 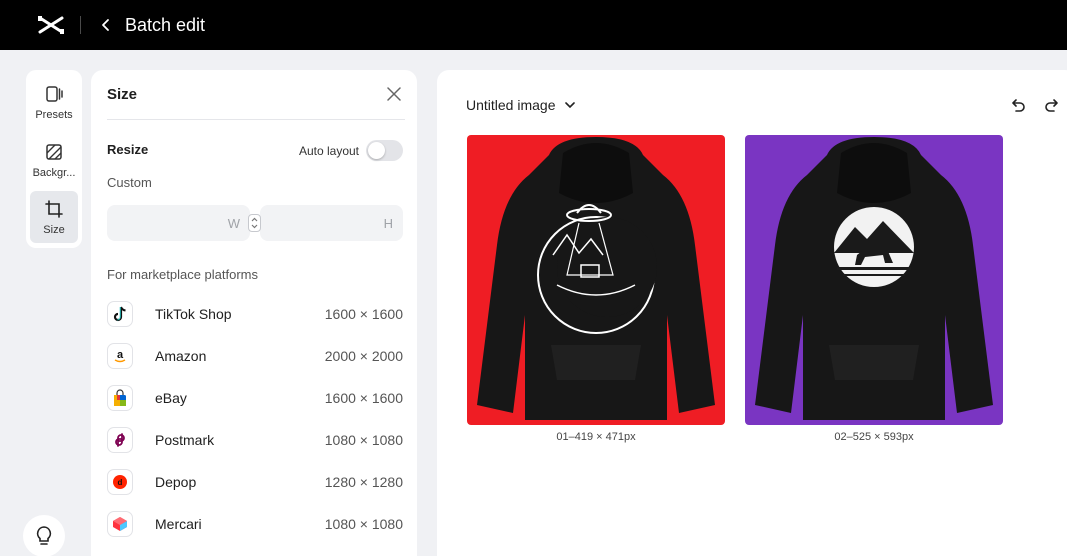 I want to click on page-title: Batch edit, so click(x=165, y=24).